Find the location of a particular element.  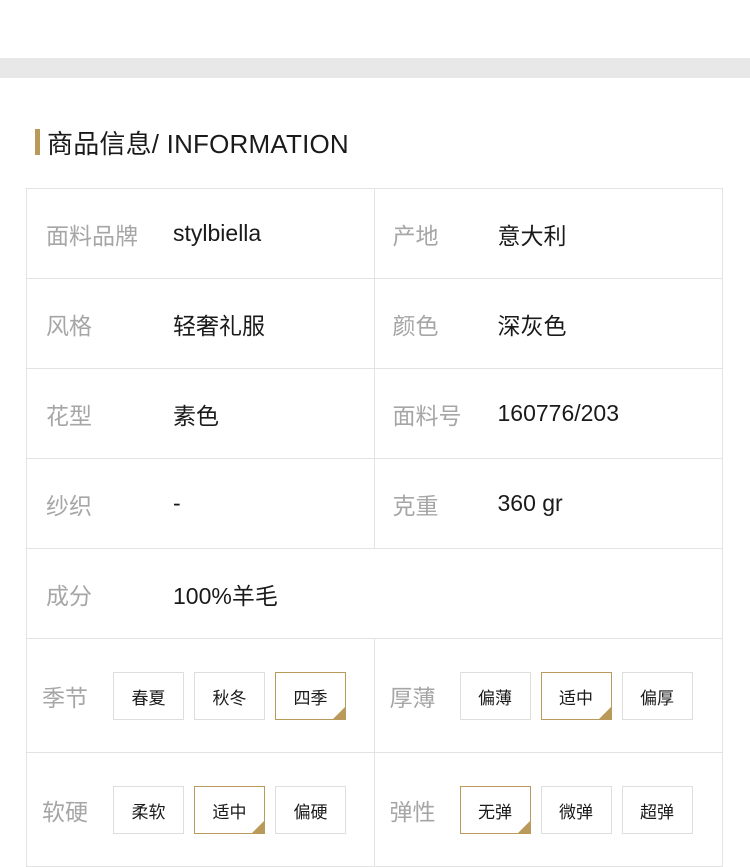

elasticity-options: 无弹 微弹 超弹 is located at coordinates (576, 810).